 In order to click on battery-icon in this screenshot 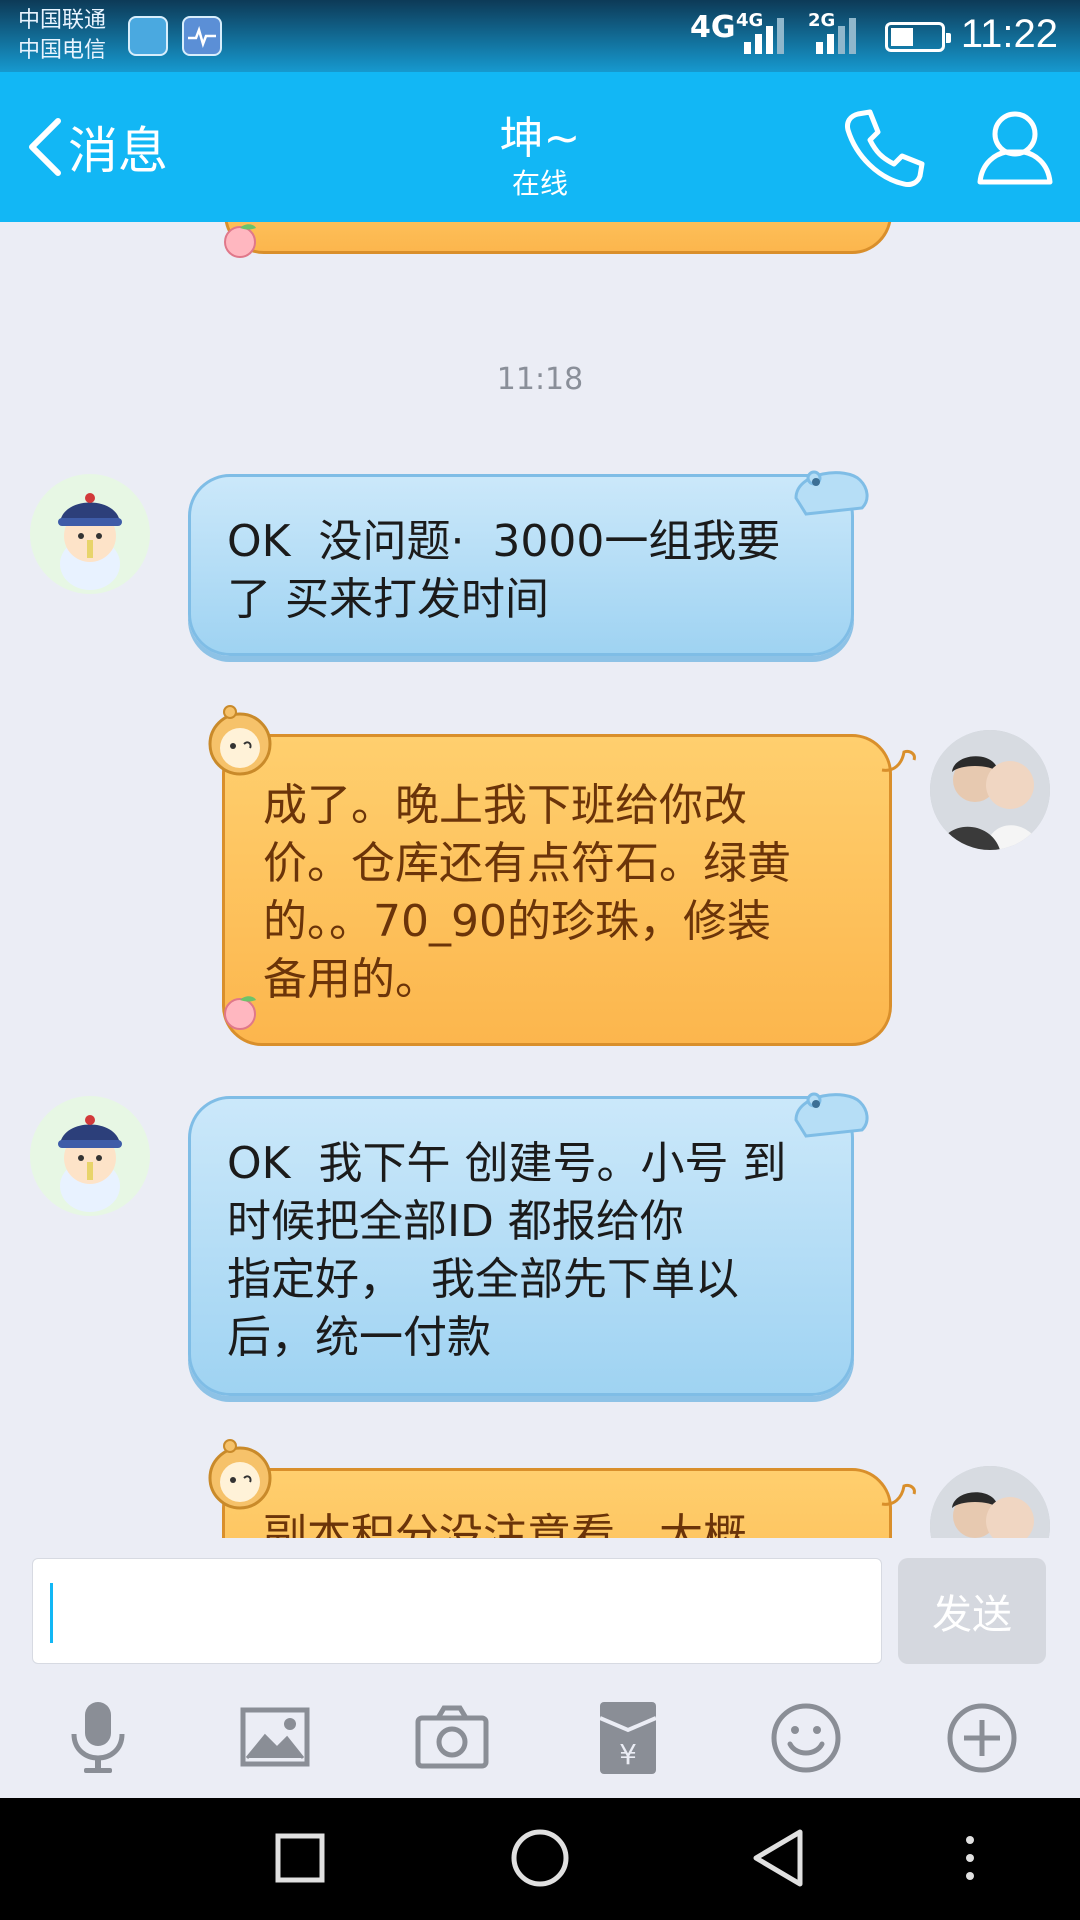, I will do `click(918, 37)`.